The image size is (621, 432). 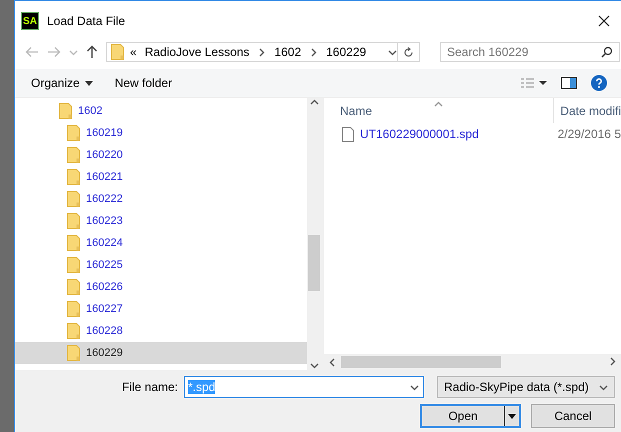 What do you see at coordinates (133, 52) in the screenshot?
I see `overflow-chevron: «` at bounding box center [133, 52].